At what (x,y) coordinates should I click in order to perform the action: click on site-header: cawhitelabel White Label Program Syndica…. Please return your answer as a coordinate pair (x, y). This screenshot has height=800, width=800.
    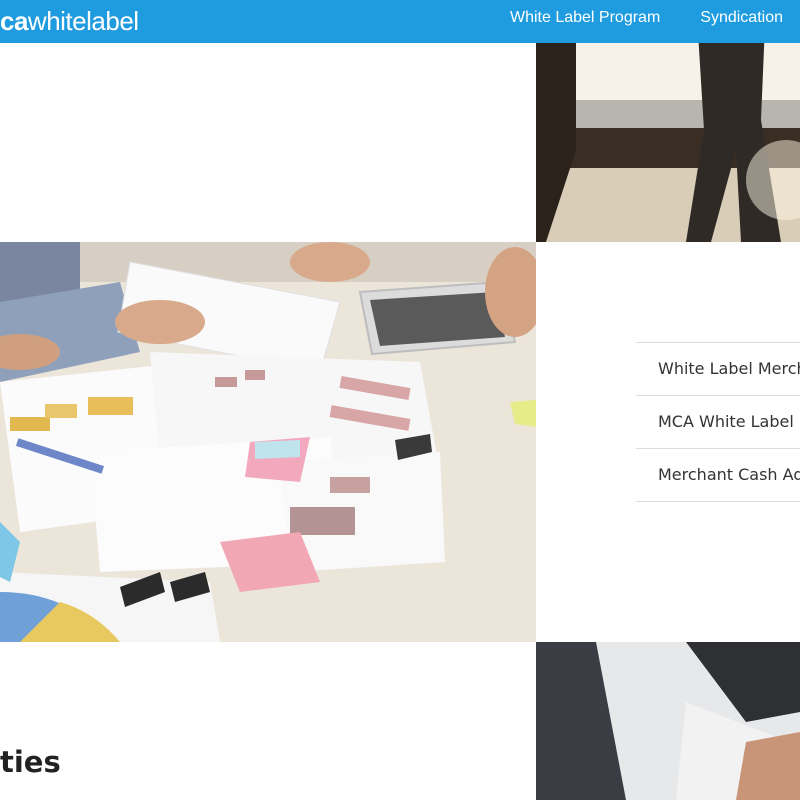
    Looking at the image, I should click on (400, 21).